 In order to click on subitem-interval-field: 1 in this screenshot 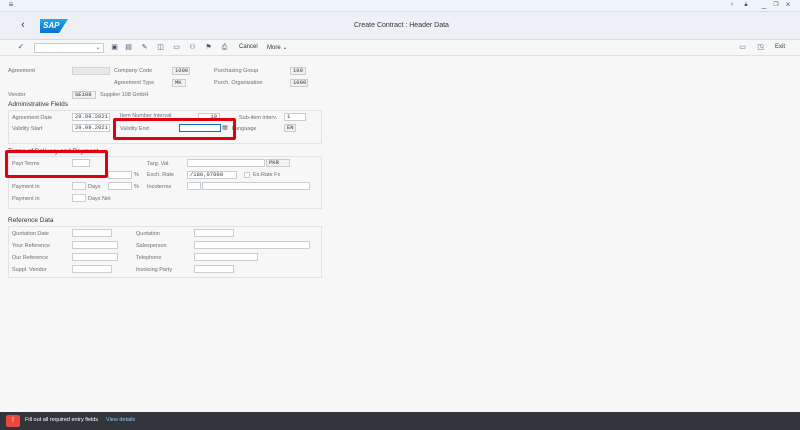, I will do `click(295, 117)`.